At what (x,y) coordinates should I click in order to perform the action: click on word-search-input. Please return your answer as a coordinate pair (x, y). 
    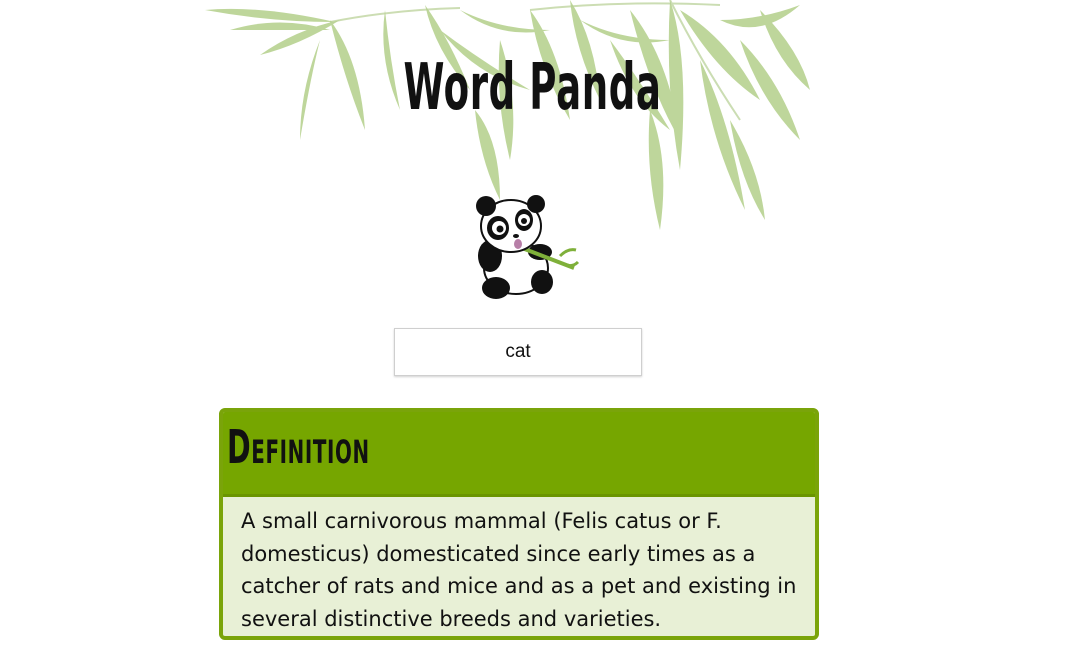
    Looking at the image, I should click on (518, 352).